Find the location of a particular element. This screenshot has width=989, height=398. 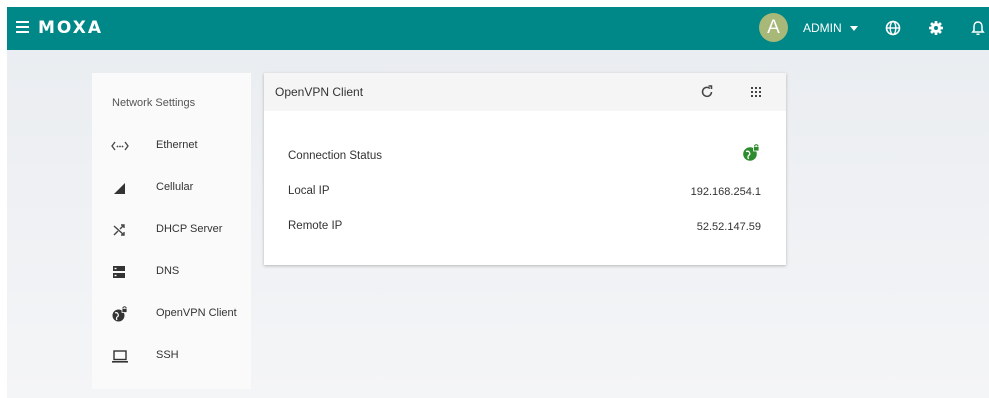

grid-apps-icon is located at coordinates (756, 92).